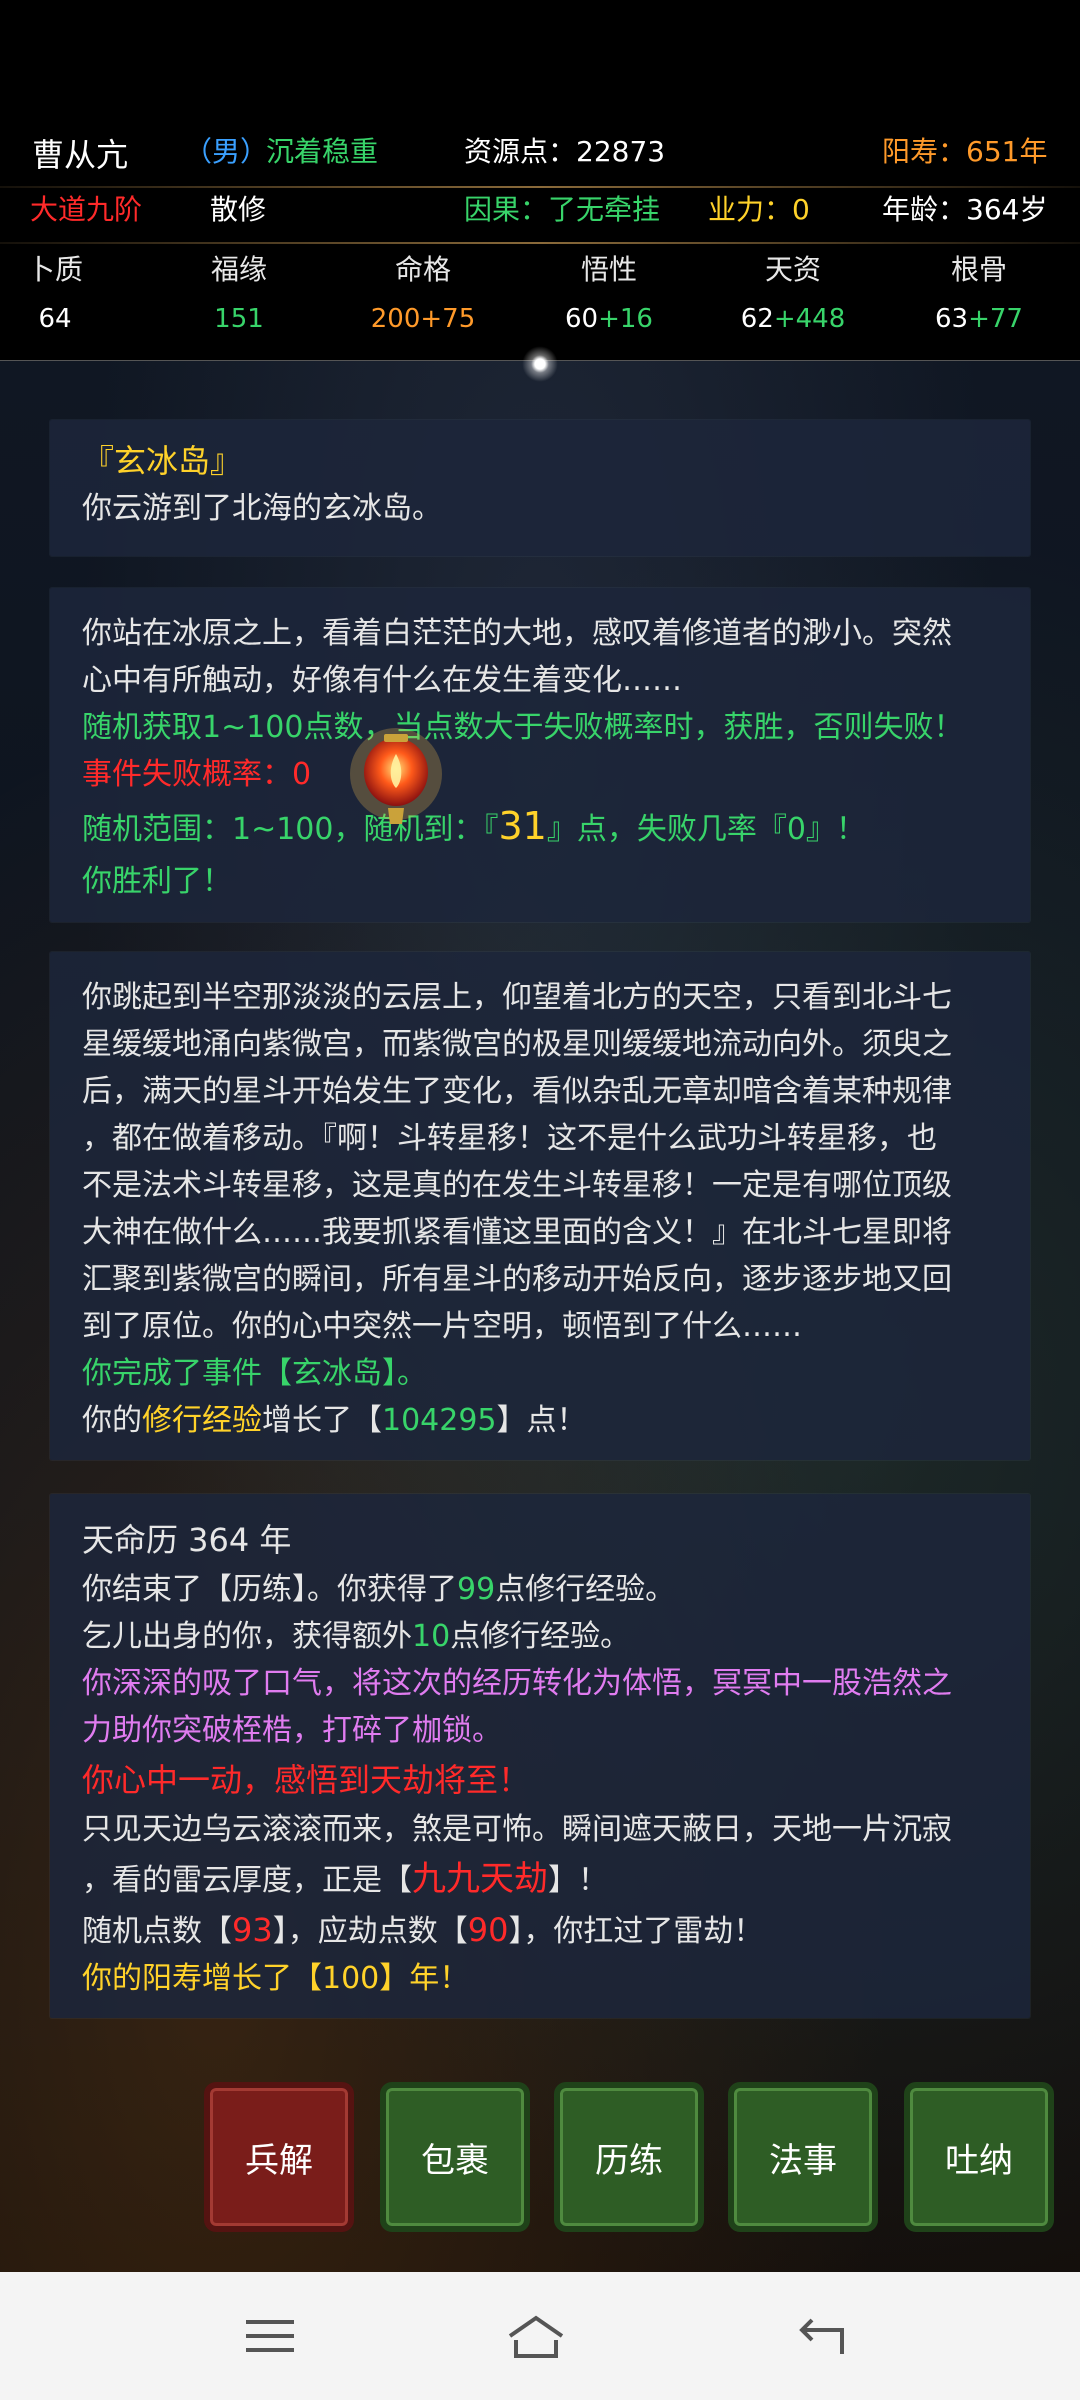 The image size is (1080, 2400). I want to click on exp-suffix: 】点！, so click(541, 1420).